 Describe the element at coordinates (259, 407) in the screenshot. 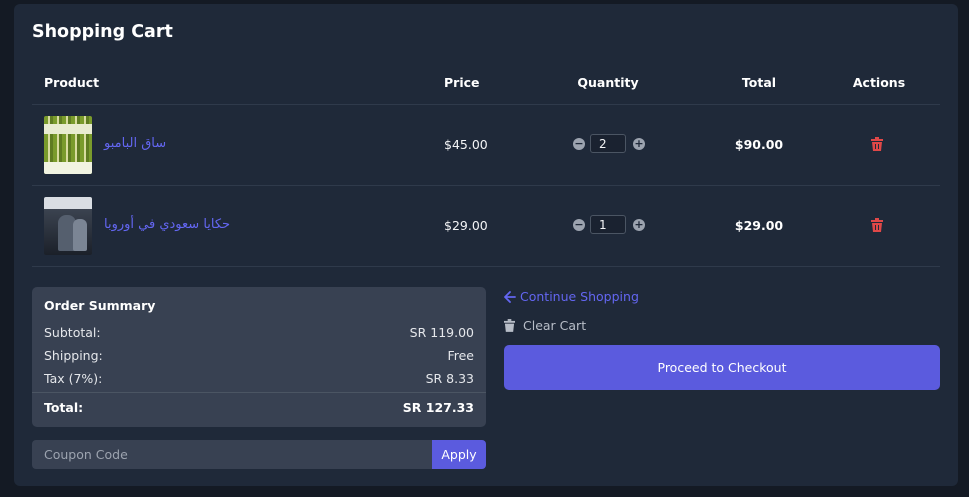

I see `total-line: Total: SR 127.33` at that location.